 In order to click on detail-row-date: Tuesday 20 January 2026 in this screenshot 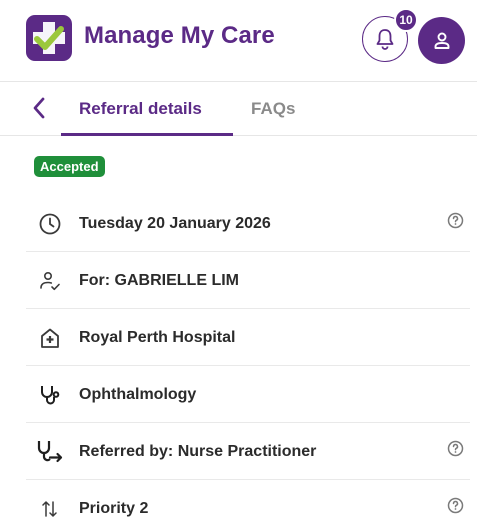, I will do `click(248, 223)`.